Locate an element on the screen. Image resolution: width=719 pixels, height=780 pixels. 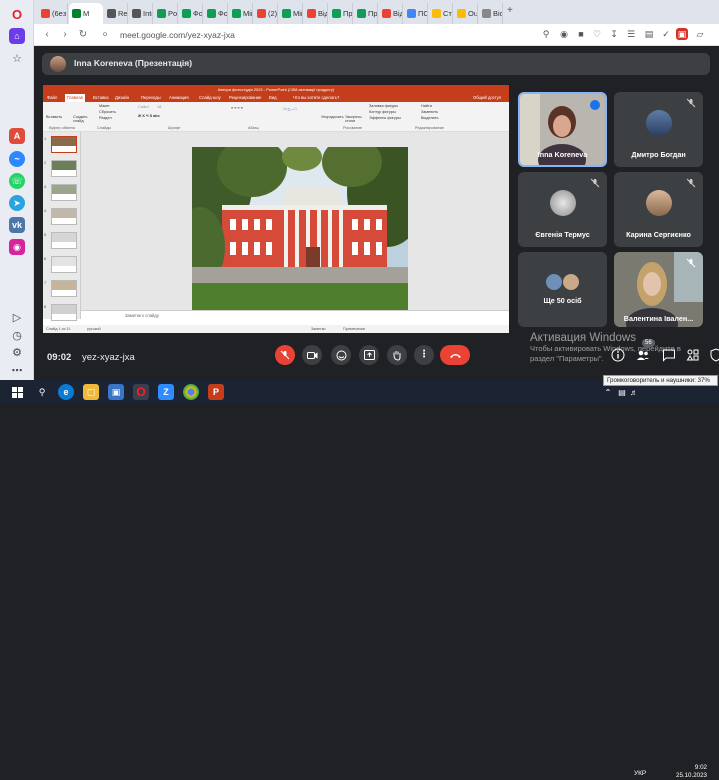
browser-tab: (2) ( is located at coordinates (266, 13).